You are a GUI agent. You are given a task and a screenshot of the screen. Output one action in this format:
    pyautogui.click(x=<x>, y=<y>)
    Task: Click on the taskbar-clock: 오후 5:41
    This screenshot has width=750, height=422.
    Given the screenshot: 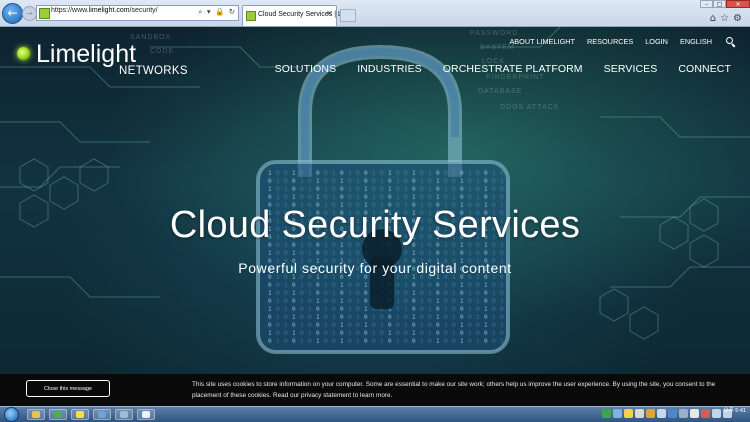 What is the action you would take?
    pyautogui.click(x=735, y=411)
    